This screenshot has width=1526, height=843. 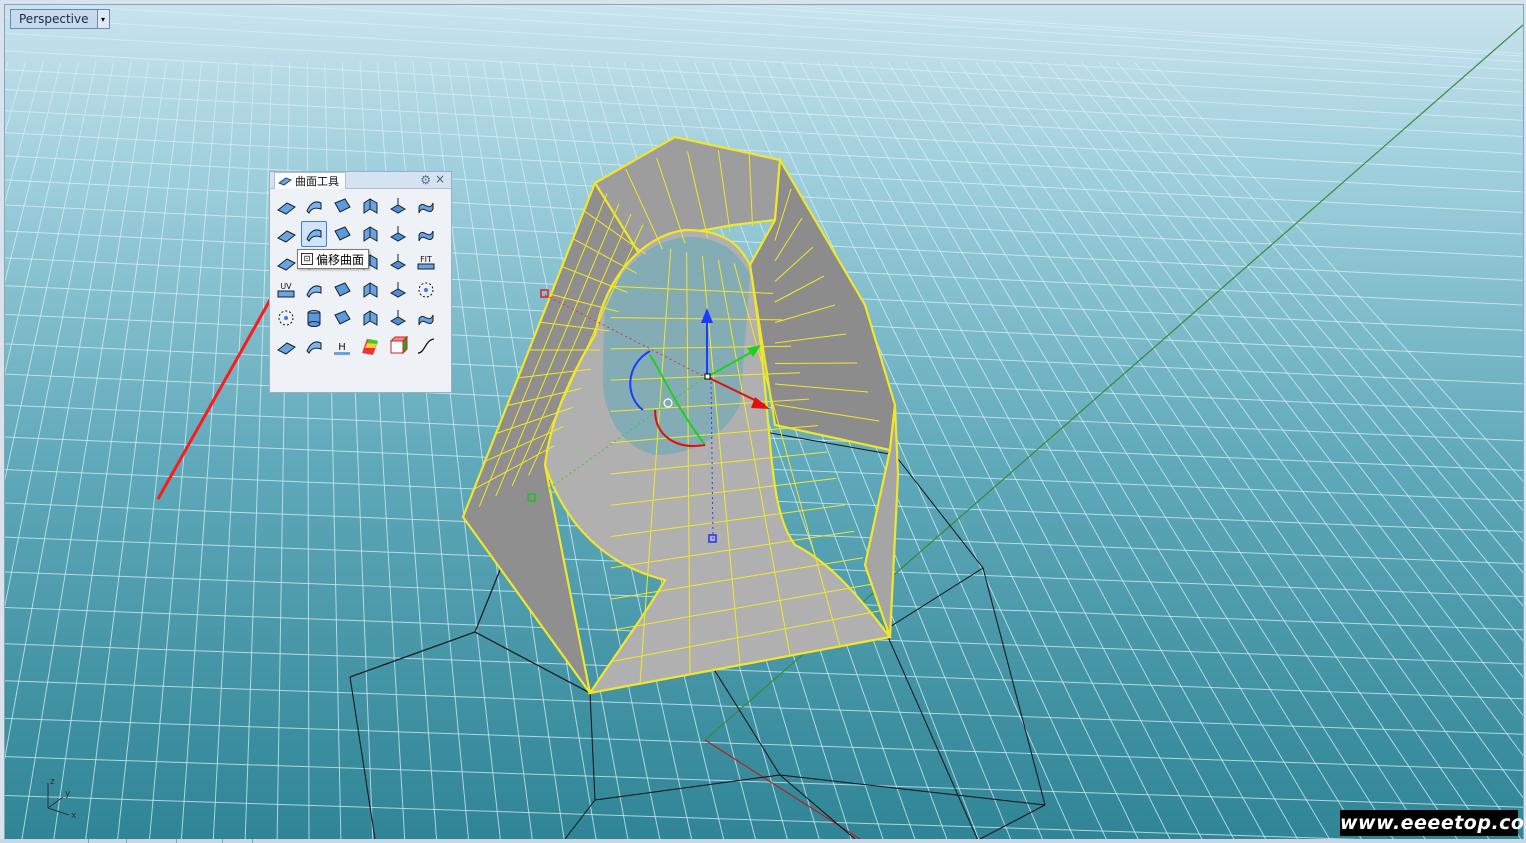 I want to click on flow-icon-glyph, so click(x=398, y=318).